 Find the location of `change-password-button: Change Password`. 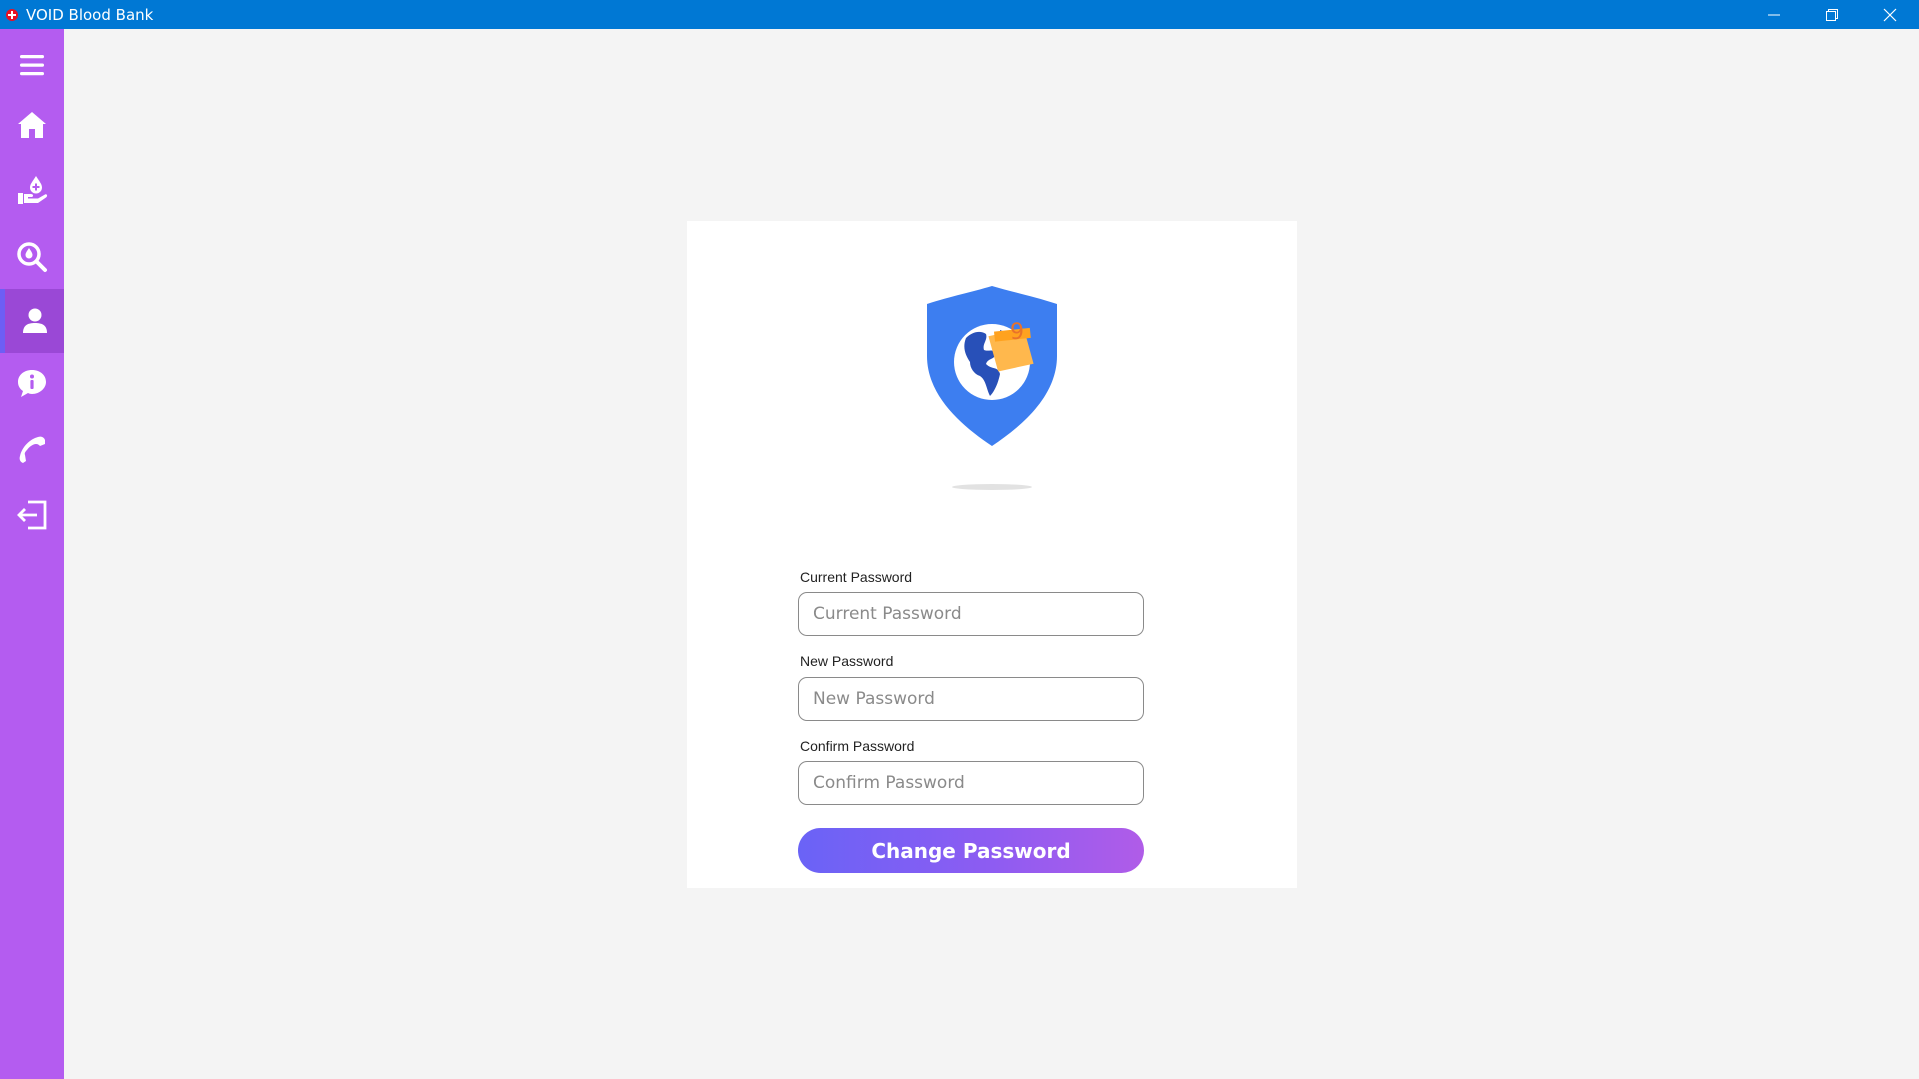

change-password-button: Change Password is located at coordinates (971, 850).